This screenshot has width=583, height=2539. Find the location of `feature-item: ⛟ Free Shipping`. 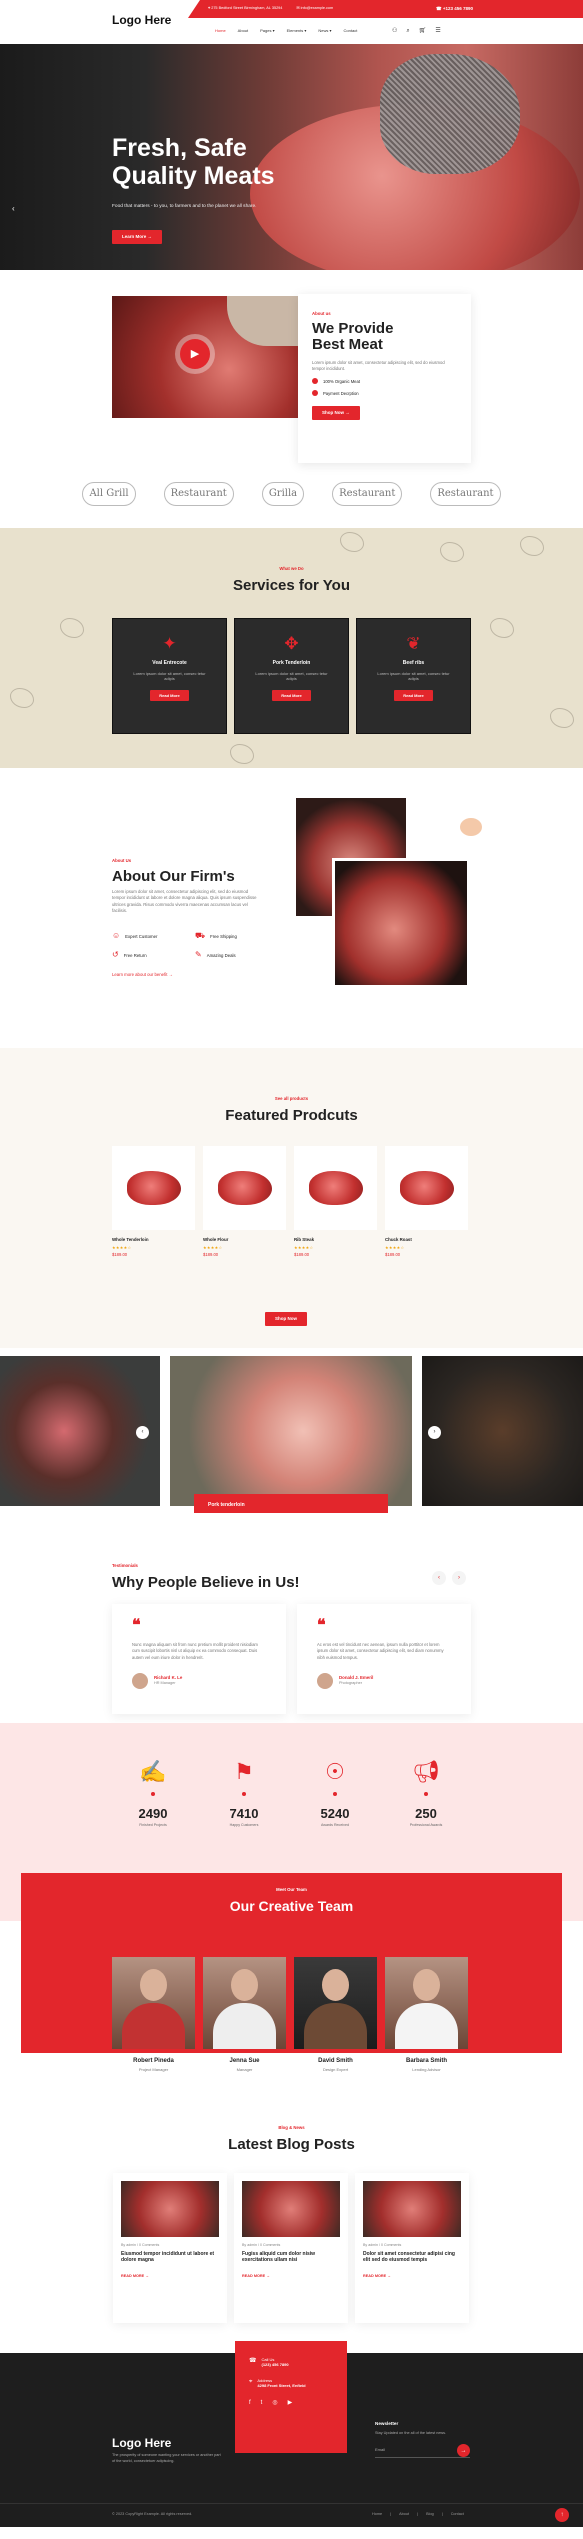

feature-item: ⛟ Free Shipping is located at coordinates (216, 935).